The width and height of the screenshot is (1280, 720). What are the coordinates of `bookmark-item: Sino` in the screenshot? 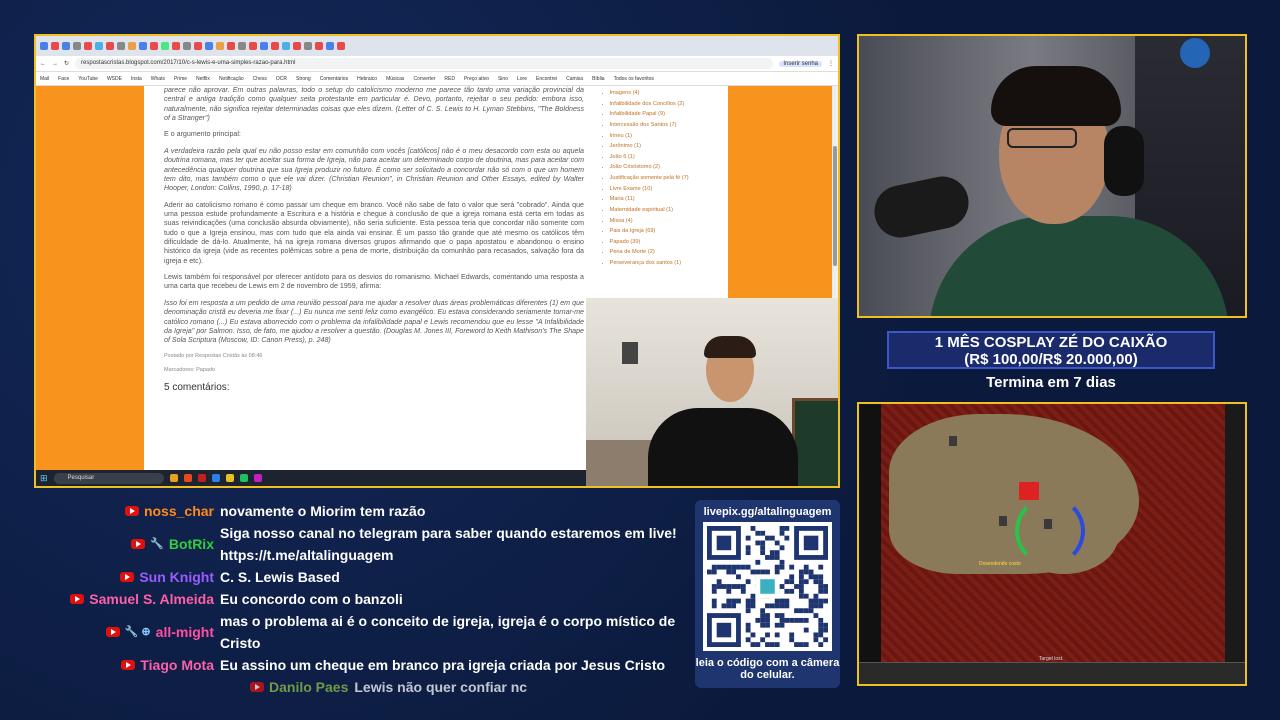 It's located at (503, 79).